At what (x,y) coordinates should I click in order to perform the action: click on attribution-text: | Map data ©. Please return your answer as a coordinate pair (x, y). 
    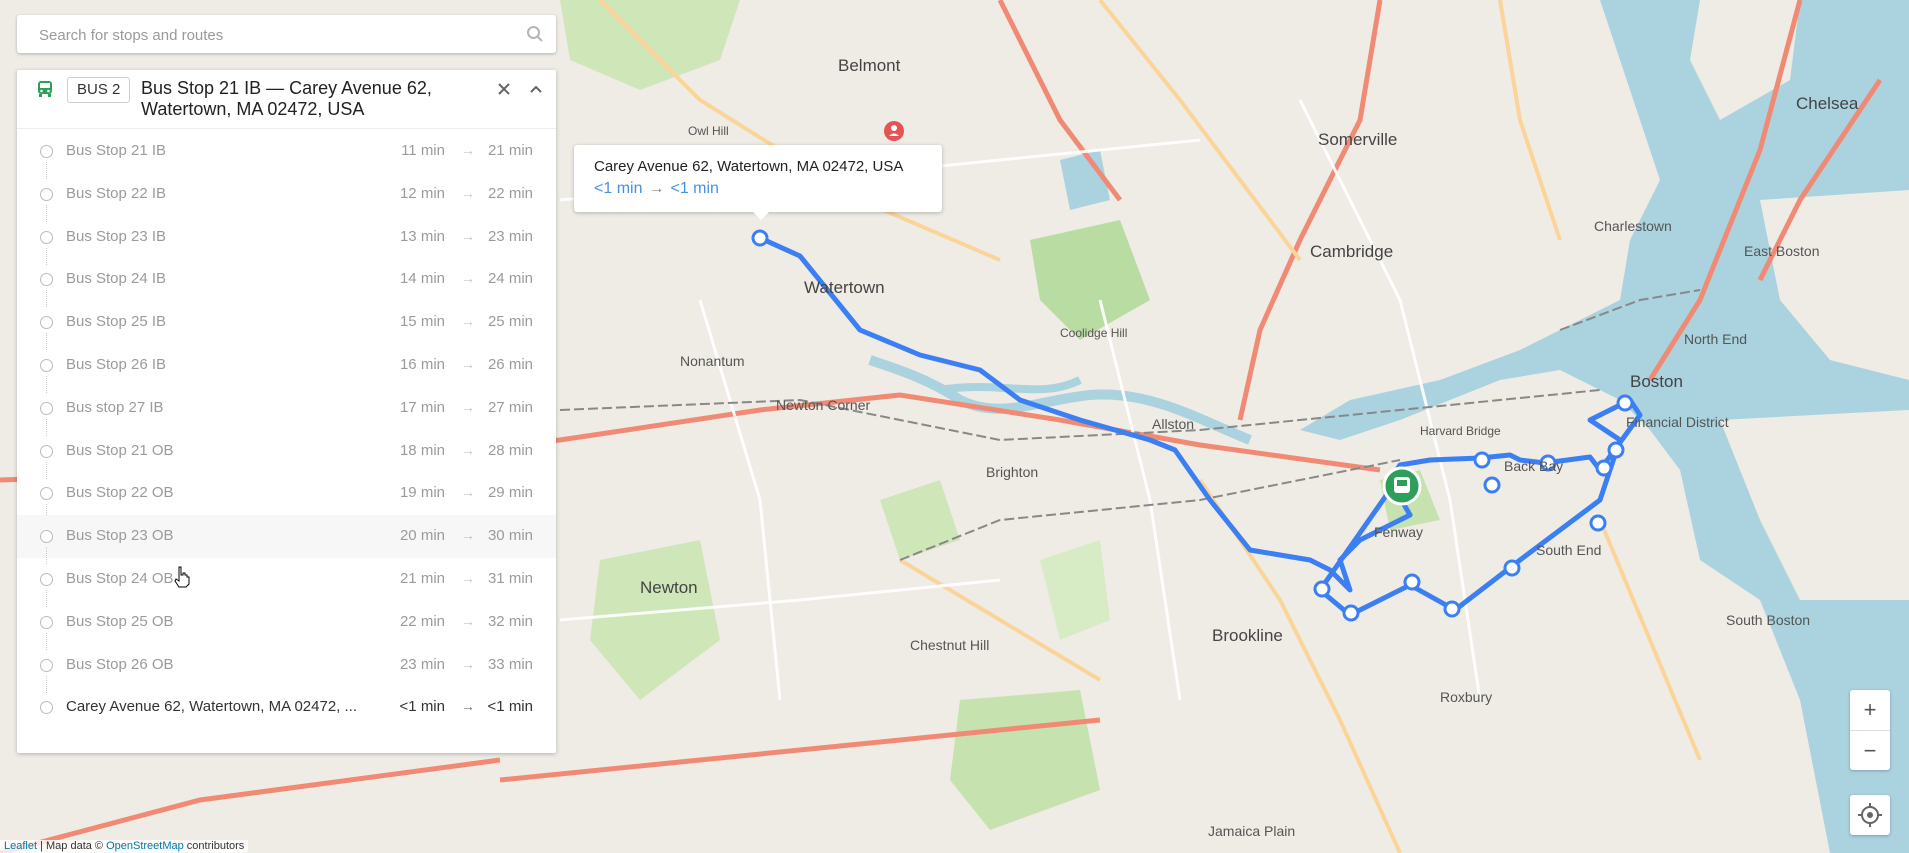
    Looking at the image, I should click on (72, 846).